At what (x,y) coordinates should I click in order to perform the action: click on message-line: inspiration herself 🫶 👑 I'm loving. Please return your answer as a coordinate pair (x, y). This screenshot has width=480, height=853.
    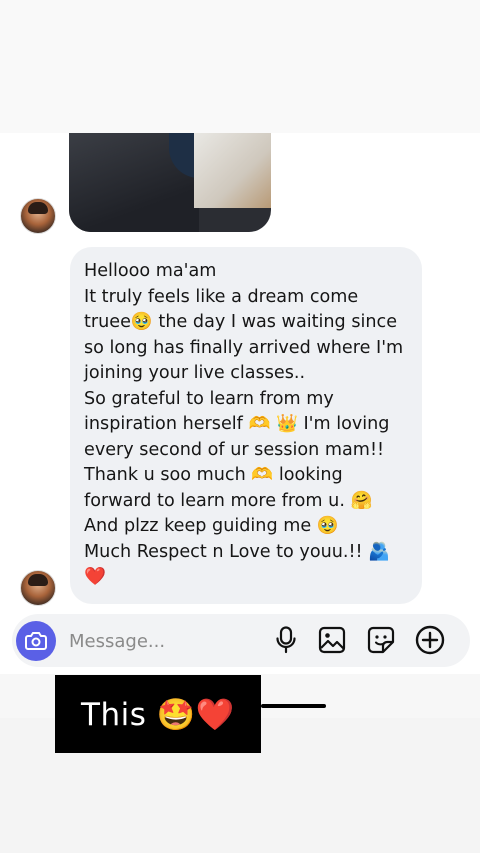
    Looking at the image, I should click on (237, 424).